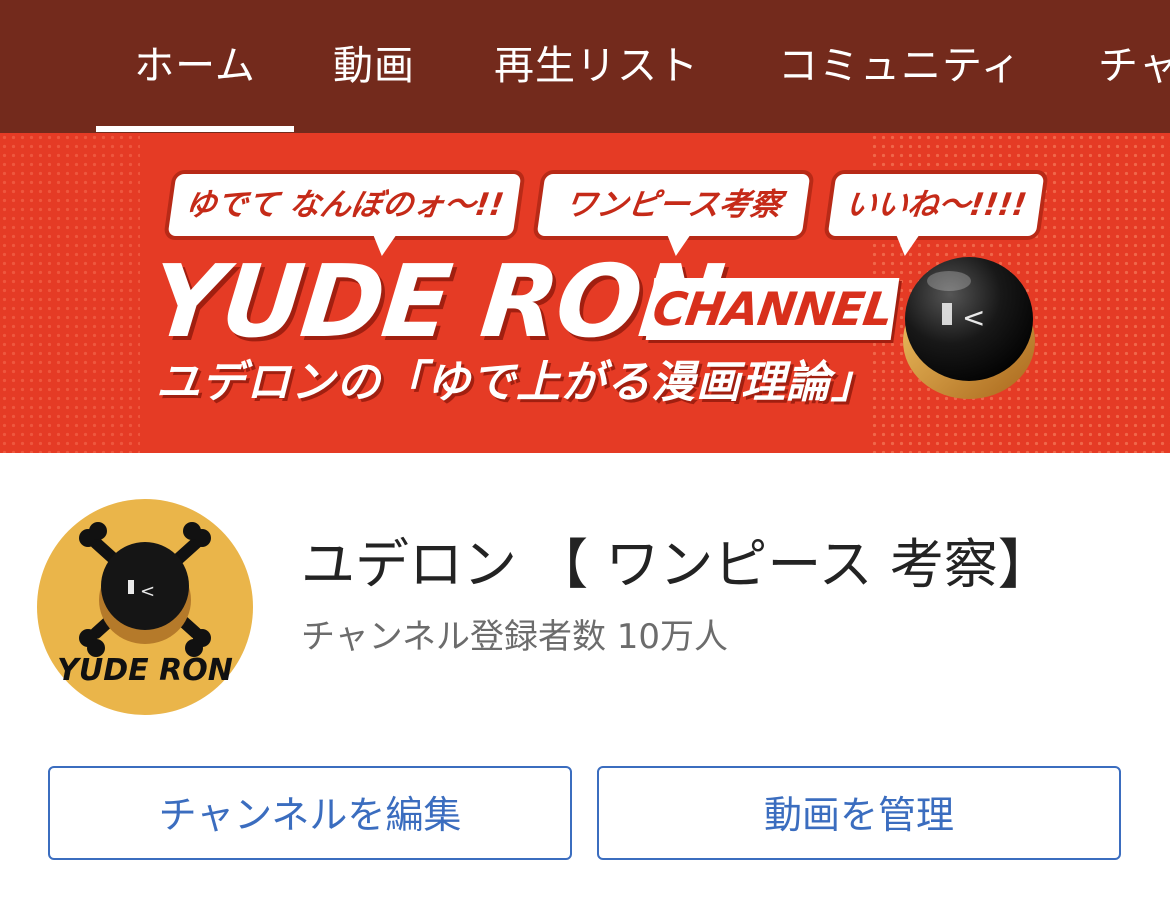 The height and width of the screenshot is (897, 1170). Describe the element at coordinates (515, 637) in the screenshot. I see `subscriber-count: チャンネル登録者数 10万人` at that location.